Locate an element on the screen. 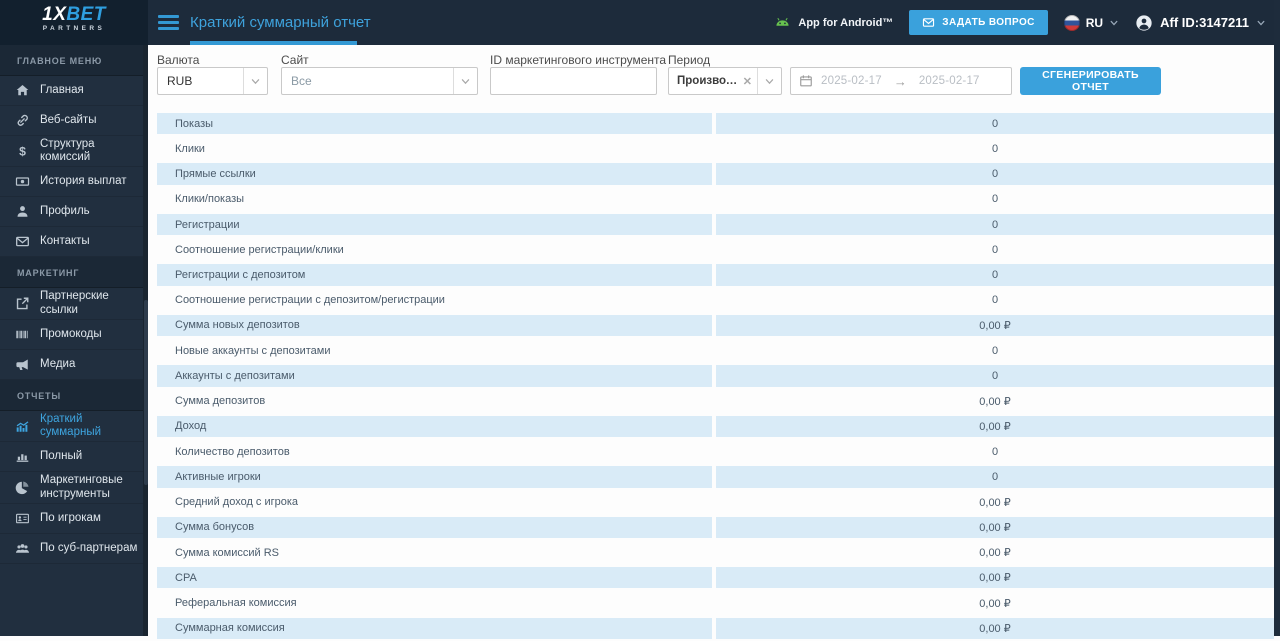 The height and width of the screenshot is (641, 1280). site-select: Все is located at coordinates (379, 81).